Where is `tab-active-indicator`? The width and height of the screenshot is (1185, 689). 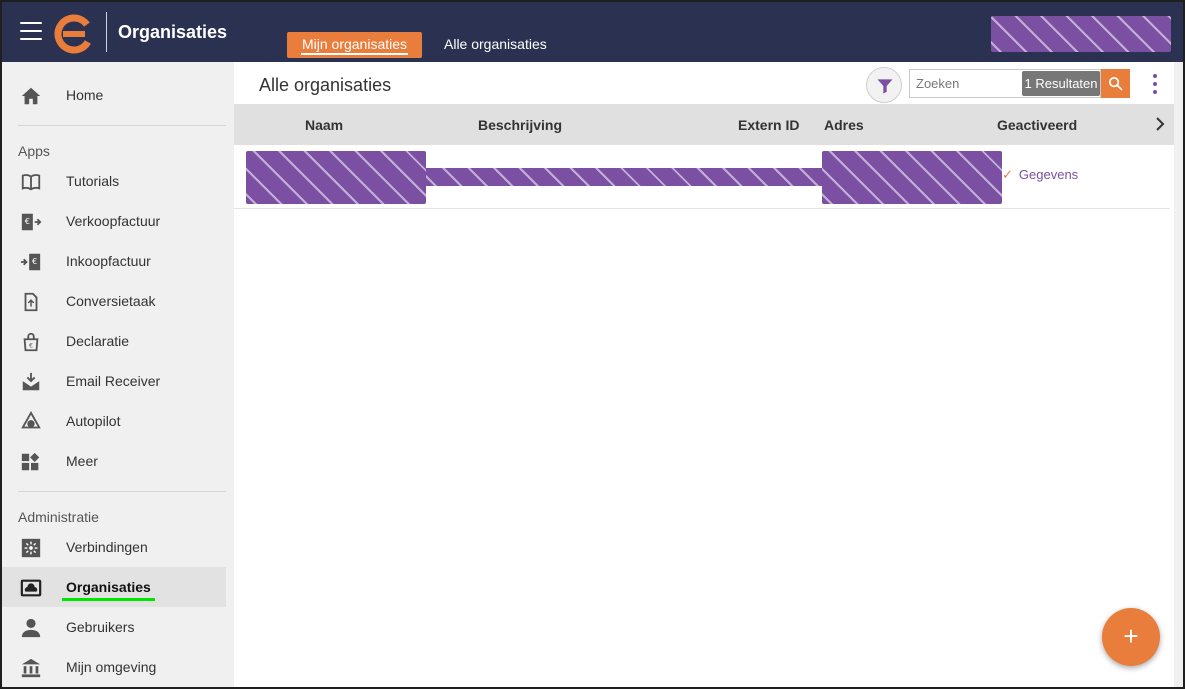
tab-active-indicator is located at coordinates (354, 54).